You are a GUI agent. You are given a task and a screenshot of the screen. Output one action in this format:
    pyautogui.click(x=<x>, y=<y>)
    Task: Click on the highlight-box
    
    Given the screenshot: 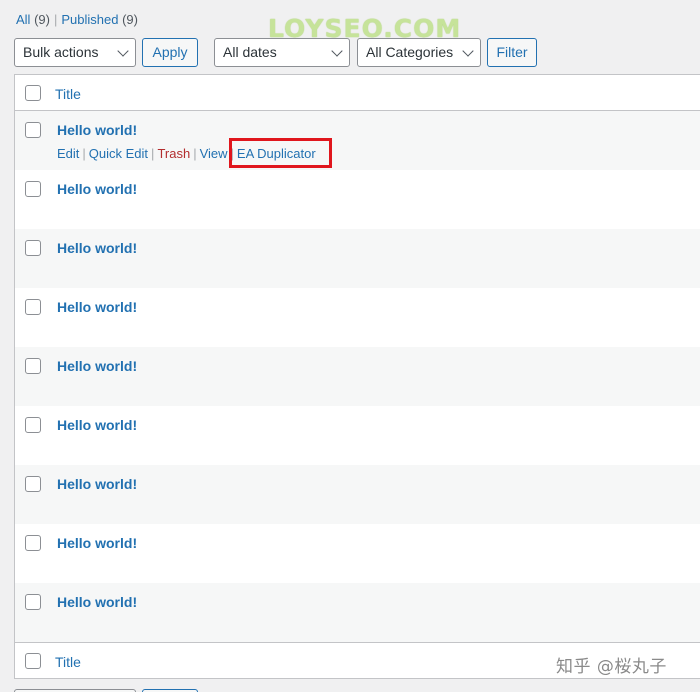 What is the action you would take?
    pyautogui.click(x=280, y=153)
    